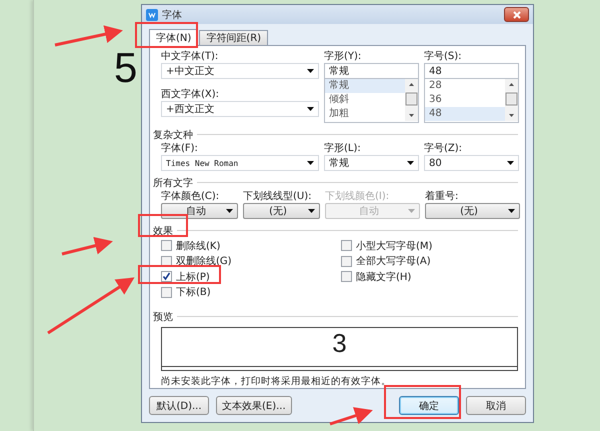 This screenshot has width=600, height=431. Describe the element at coordinates (471, 71) in the screenshot. I see `input-field: 48` at that location.